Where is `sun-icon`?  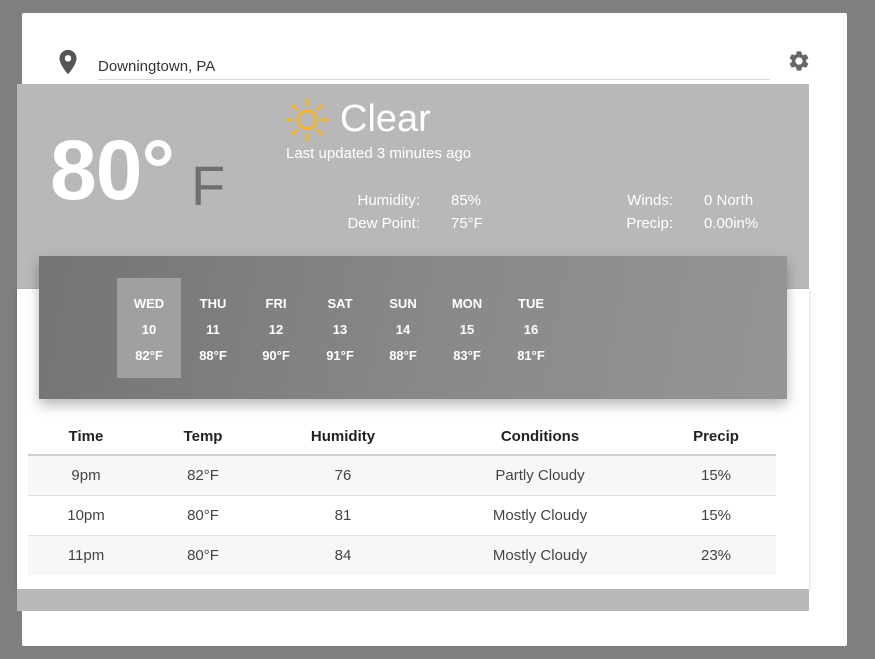 sun-icon is located at coordinates (308, 120).